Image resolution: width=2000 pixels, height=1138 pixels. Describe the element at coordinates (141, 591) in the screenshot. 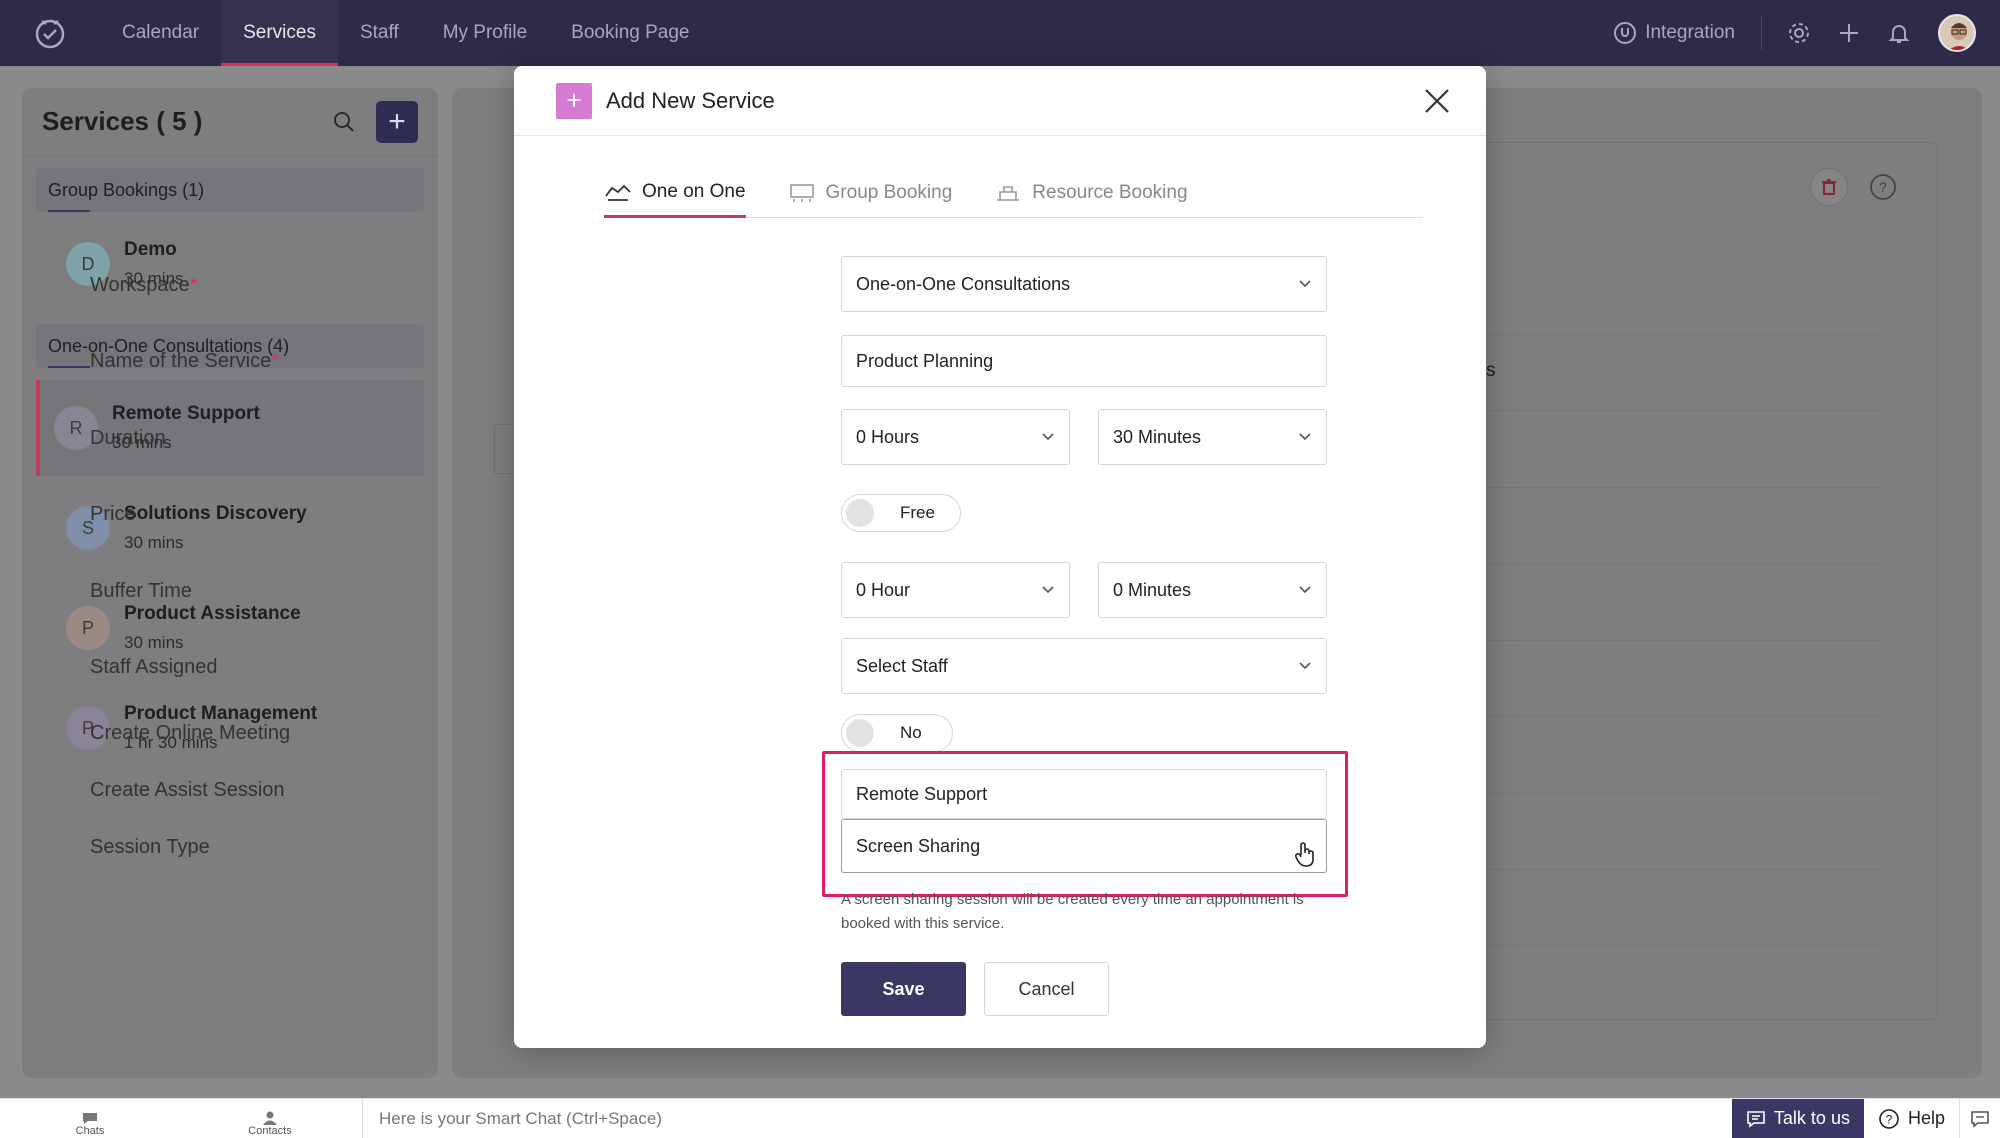

I see `buffer-time-label: Buffer Time` at that location.